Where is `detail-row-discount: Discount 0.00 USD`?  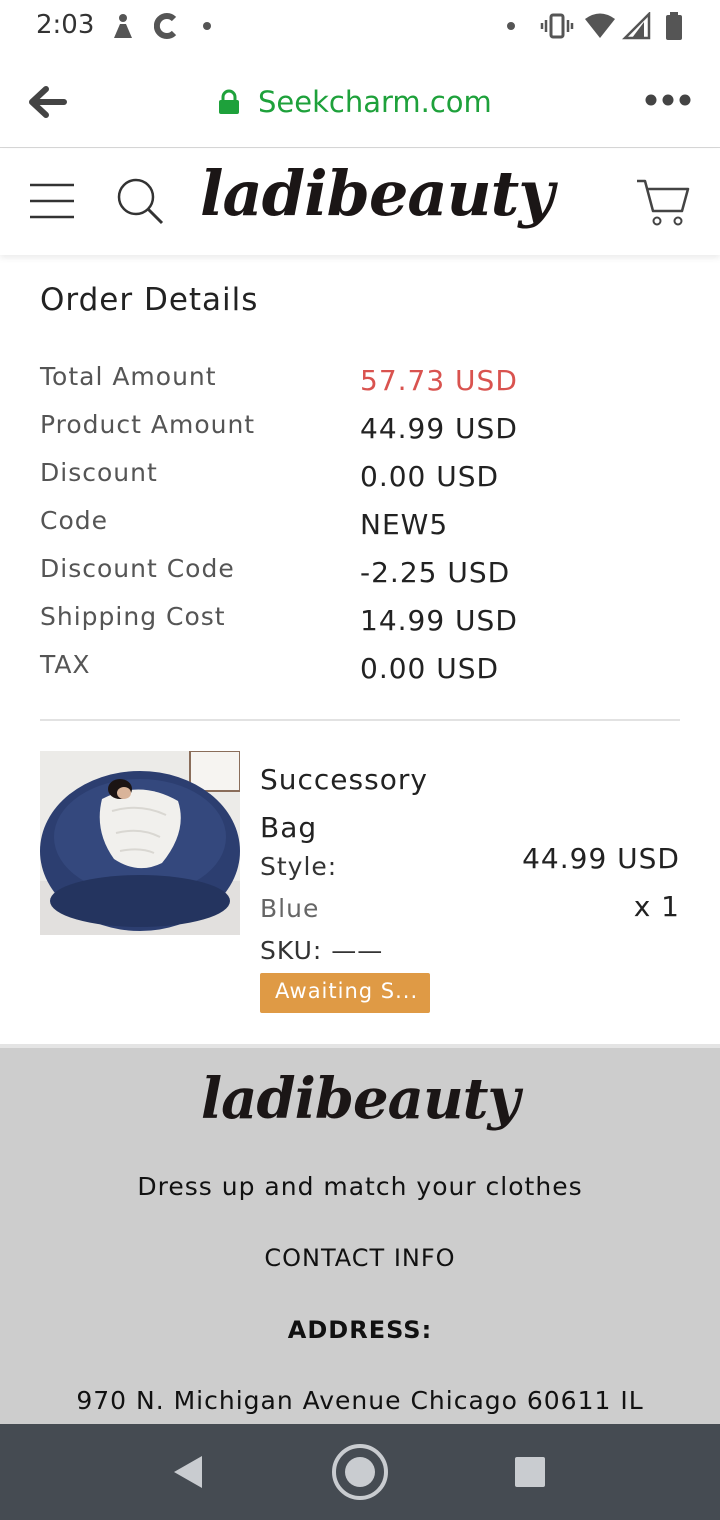
detail-row-discount: Discount 0.00 USD is located at coordinates (360, 482).